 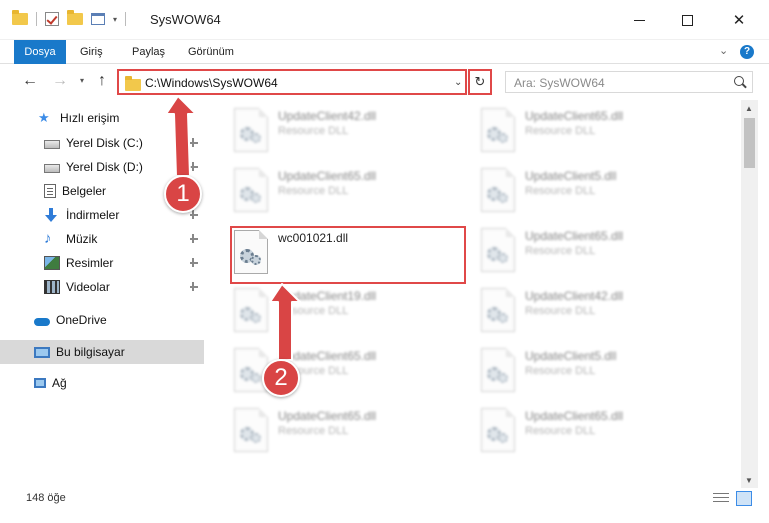 What do you see at coordinates (292, 82) in the screenshot?
I see `address-bar: C:\Windows\SysWOW64 ⌄` at bounding box center [292, 82].